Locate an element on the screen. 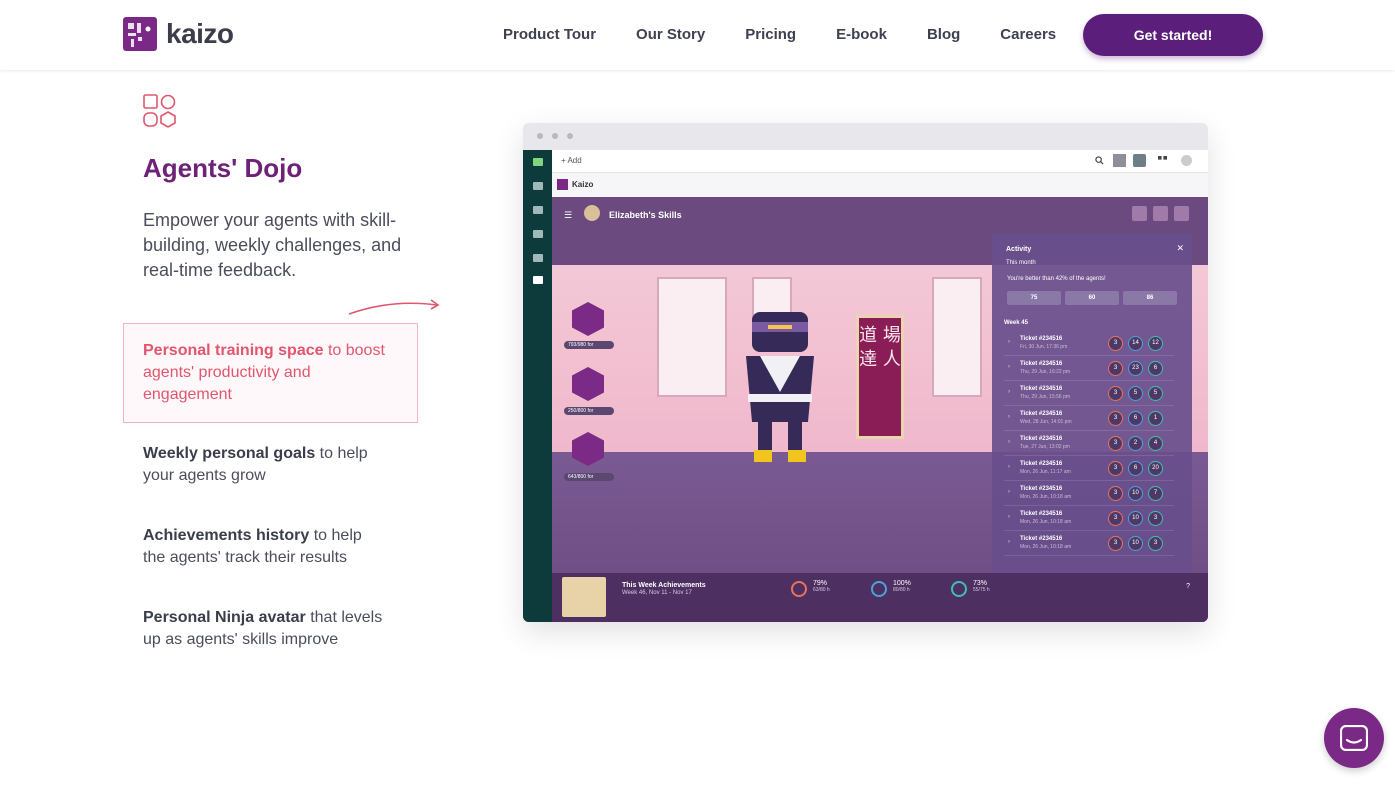 This screenshot has height=788, width=1395. achievement-value: 100% is located at coordinates (902, 583).